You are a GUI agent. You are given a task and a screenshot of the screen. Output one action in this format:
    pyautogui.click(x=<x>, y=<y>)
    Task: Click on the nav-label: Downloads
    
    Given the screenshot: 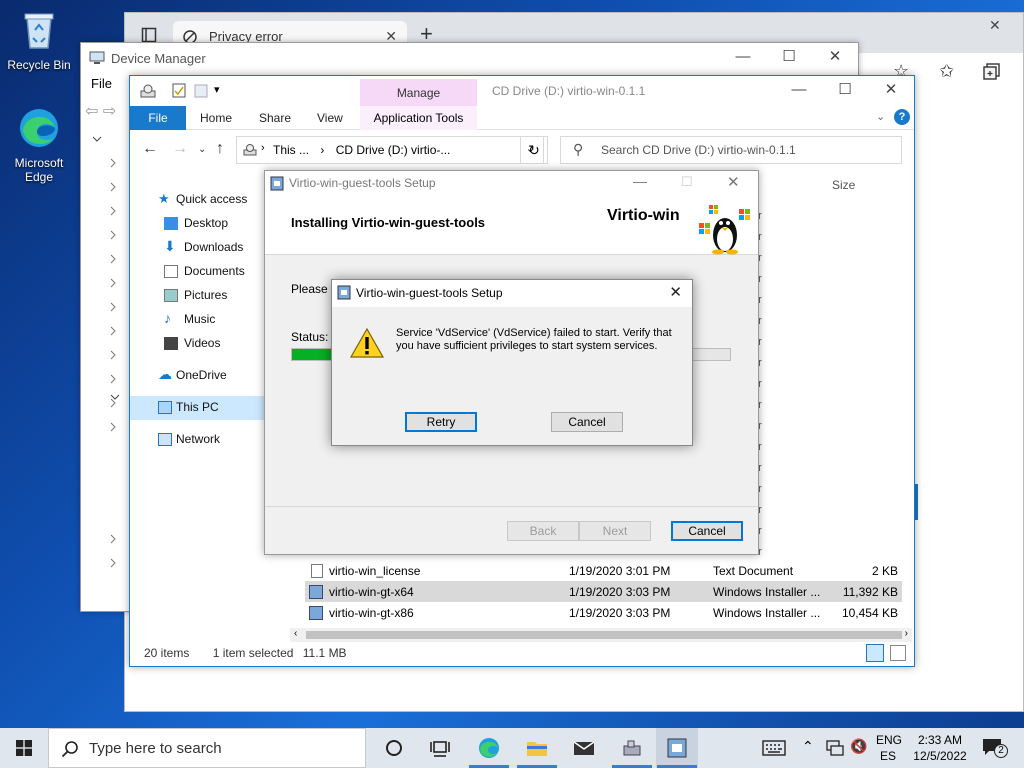 What is the action you would take?
    pyautogui.click(x=214, y=247)
    